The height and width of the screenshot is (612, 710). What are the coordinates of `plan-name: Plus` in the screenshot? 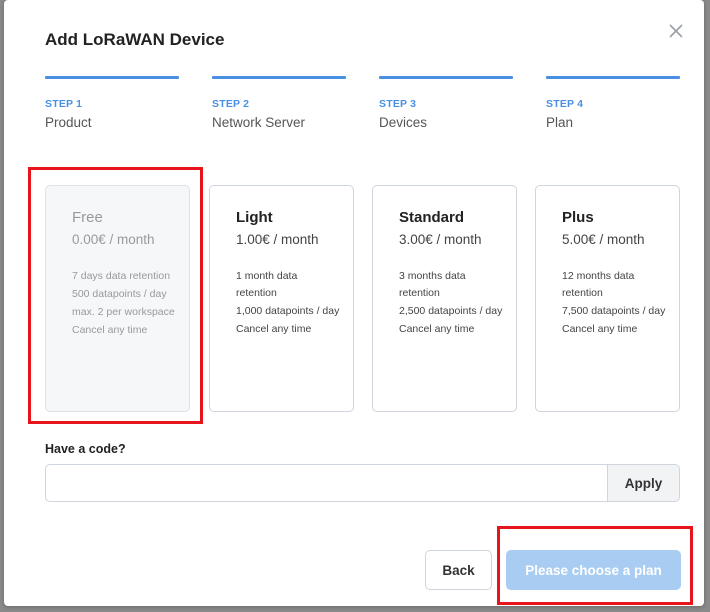 It's located at (578, 217).